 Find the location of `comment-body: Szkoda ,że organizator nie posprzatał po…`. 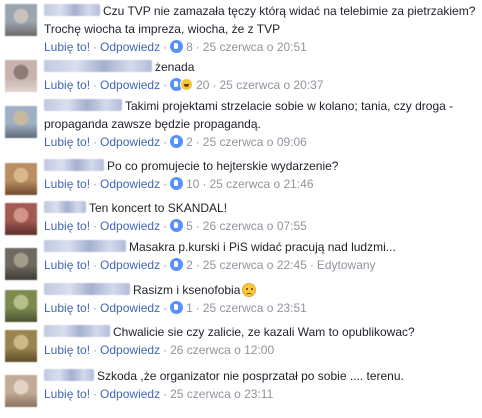

comment-body: Szkoda ,że organizator nie posprzatał po… is located at coordinates (261, 384).